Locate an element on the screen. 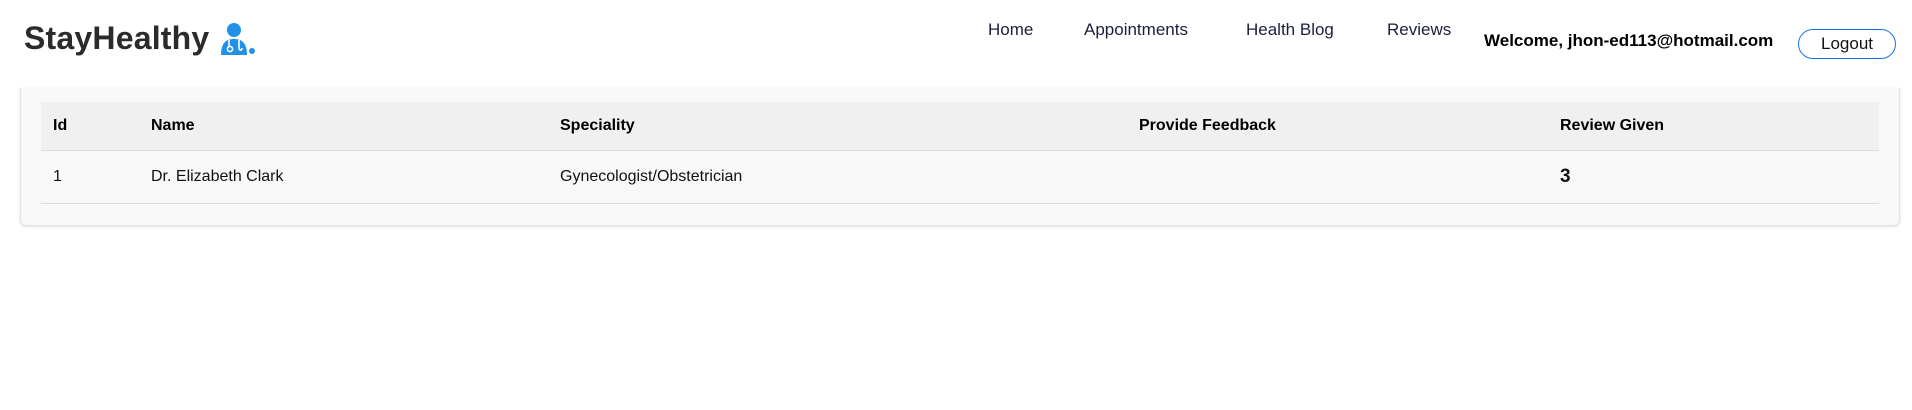 The width and height of the screenshot is (1912, 410). brand-name: StayHealthy is located at coordinates (117, 38).